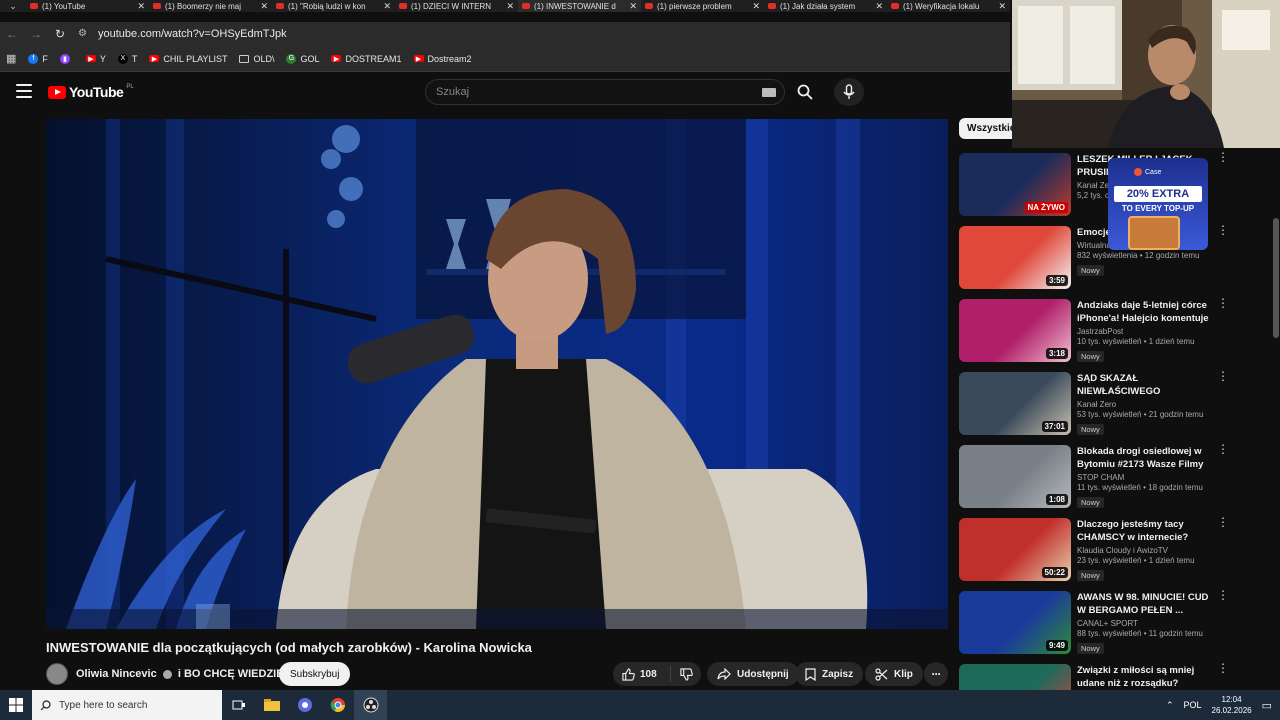  I want to click on recommended-channel: JastrzabPost, so click(1147, 331).